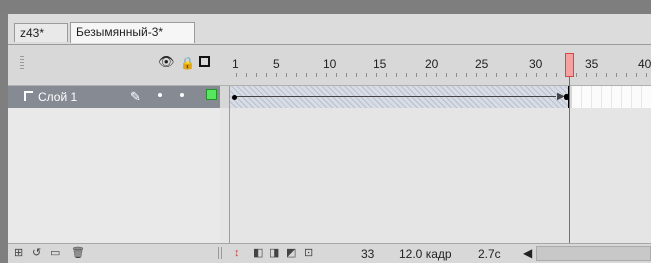 The image size is (651, 263). What do you see at coordinates (325, 7) in the screenshot?
I see `top-strip` at bounding box center [325, 7].